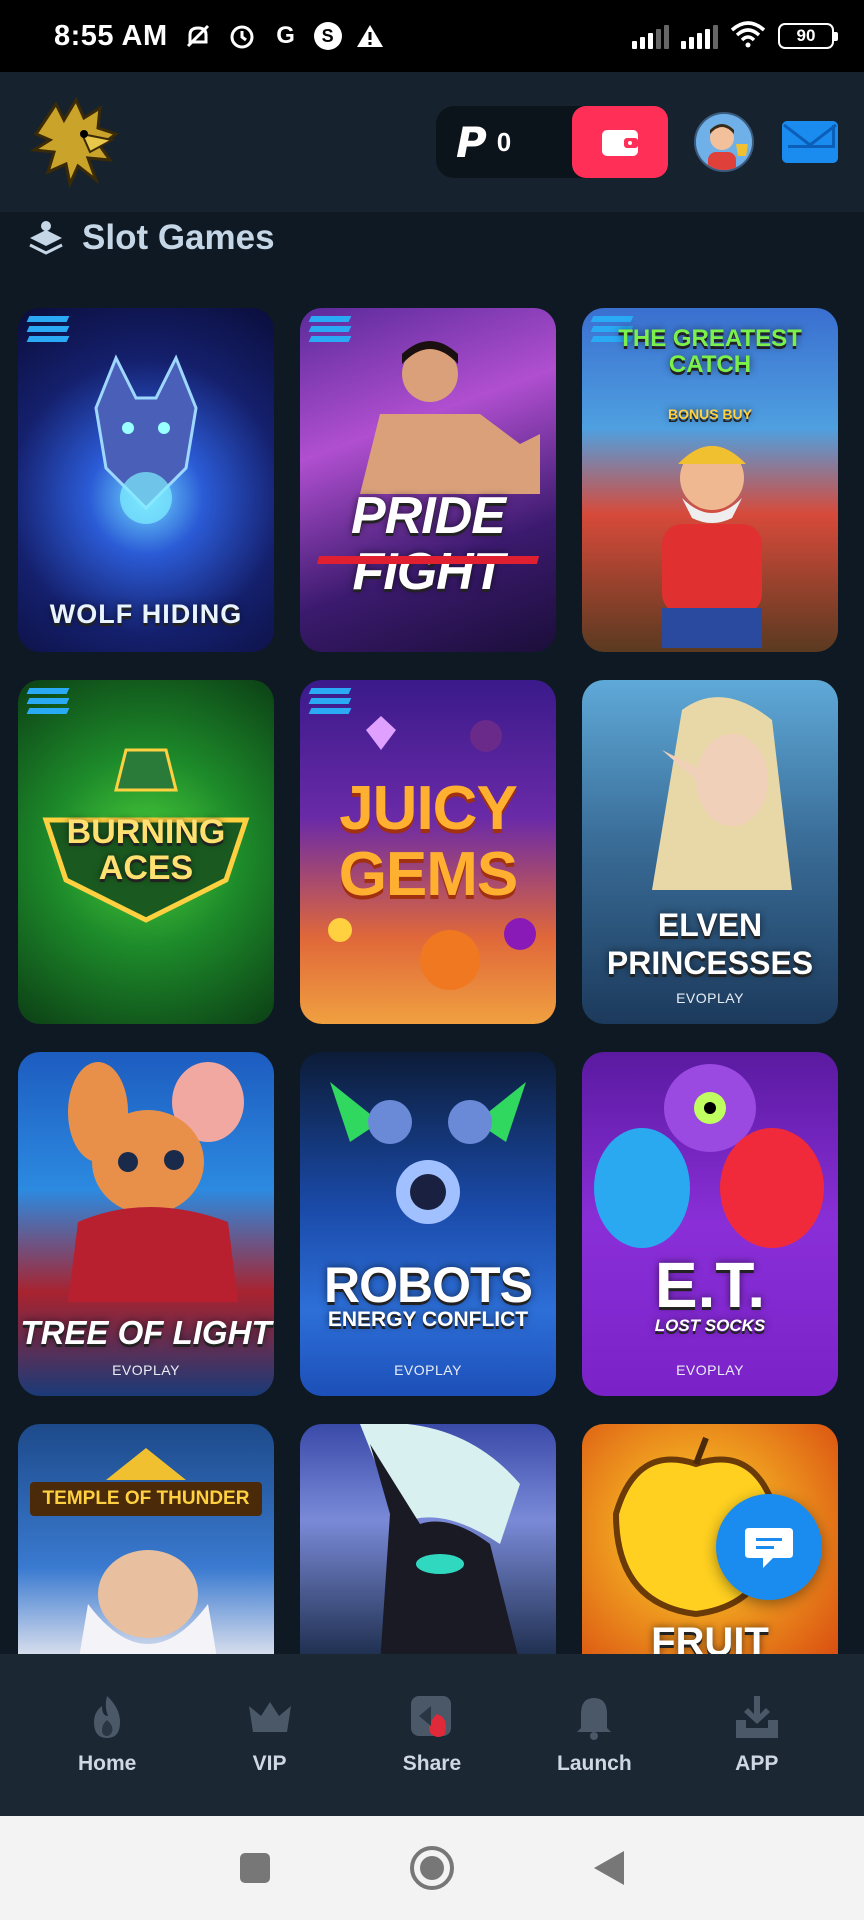 Image resolution: width=864 pixels, height=1920 pixels. I want to click on chat-button, so click(769, 1547).